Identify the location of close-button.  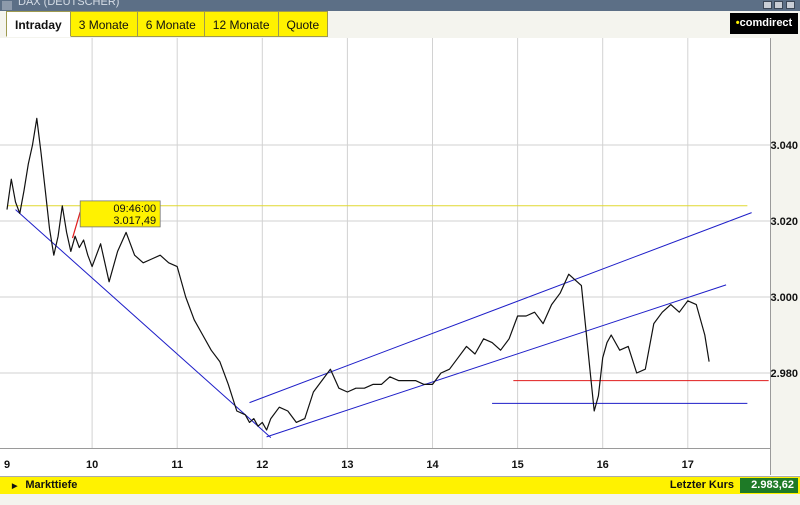
(790, 5).